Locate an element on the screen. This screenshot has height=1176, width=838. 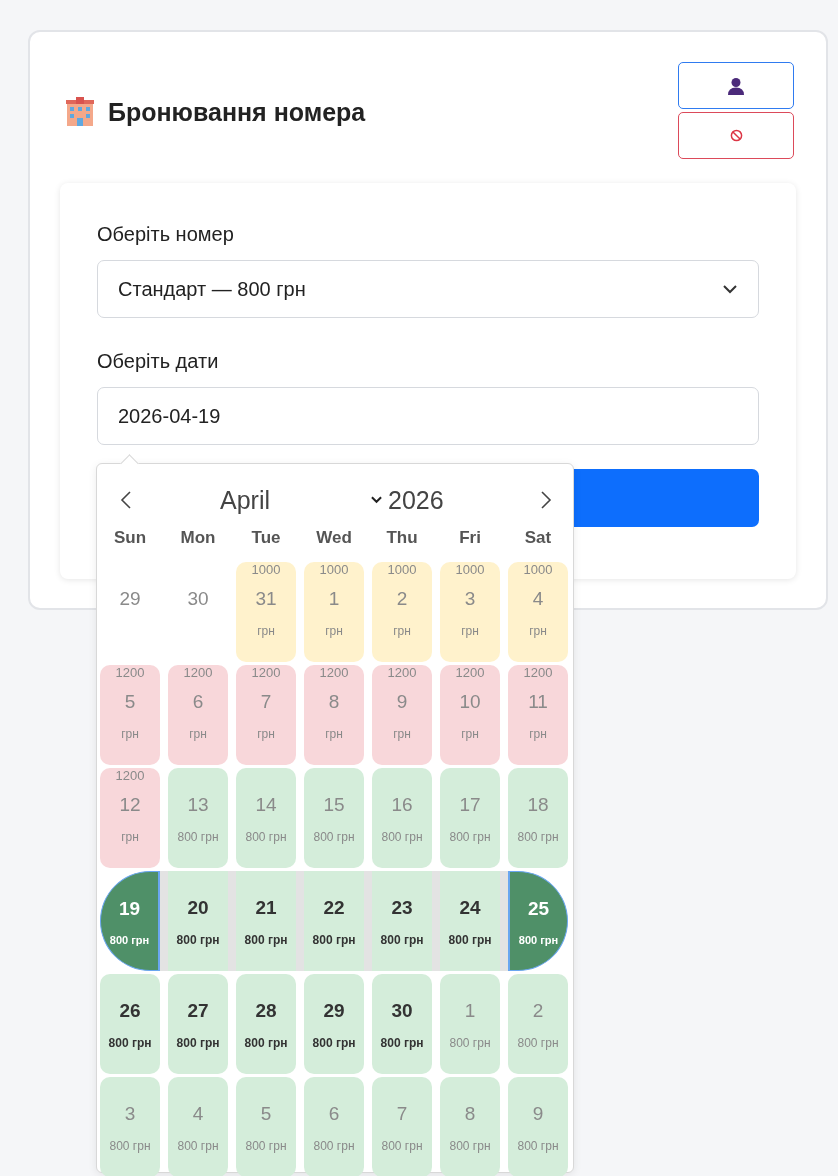
day-number: 19 is located at coordinates (129, 909).